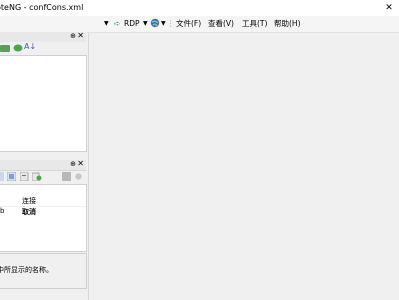 Image resolution: width=399 pixels, height=300 pixels. What do you see at coordinates (171, 23) in the screenshot?
I see `toolbar-grip-icon: ⋮` at bounding box center [171, 23].